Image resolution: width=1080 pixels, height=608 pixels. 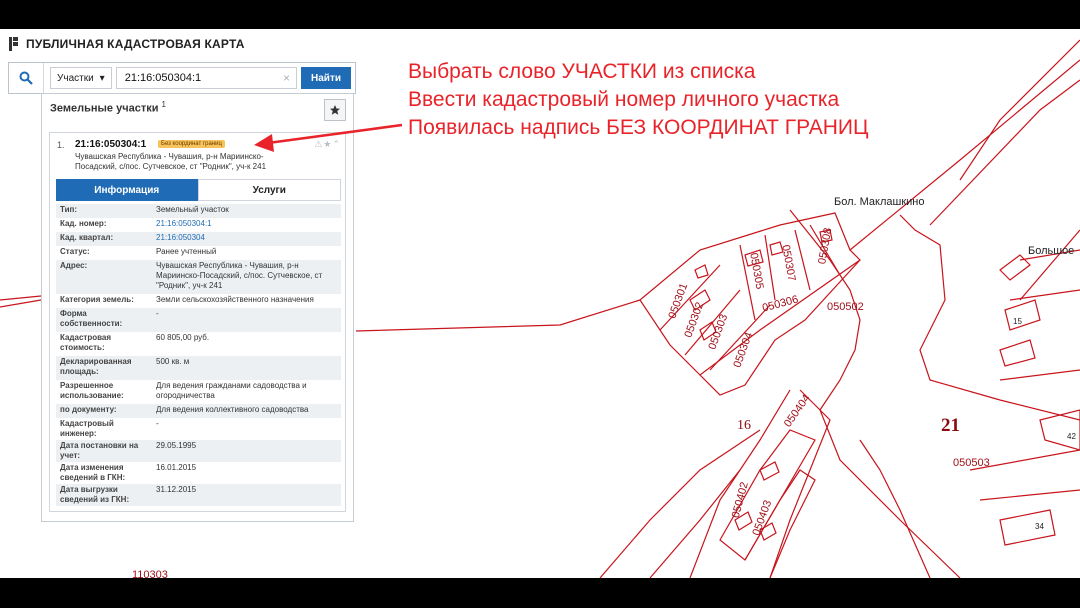 What do you see at coordinates (269, 190) in the screenshot?
I see `tab-services: Услуги` at bounding box center [269, 190].